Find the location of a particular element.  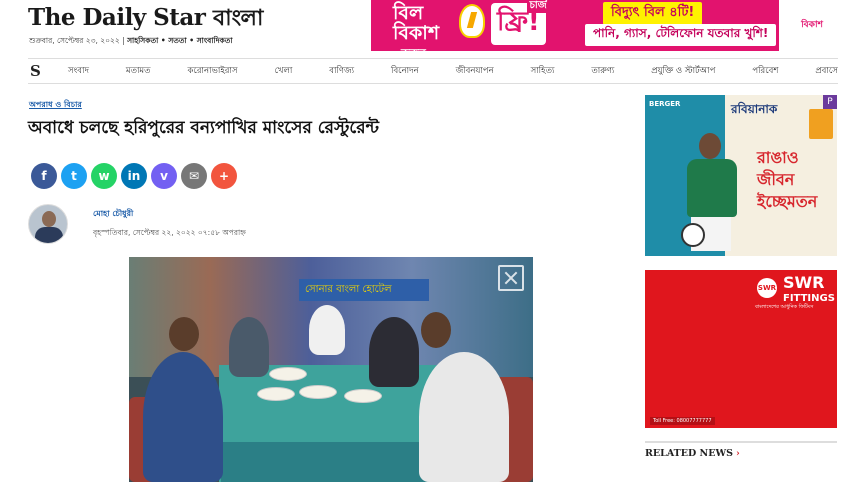

berger-logo: BERGER is located at coordinates (665, 104).